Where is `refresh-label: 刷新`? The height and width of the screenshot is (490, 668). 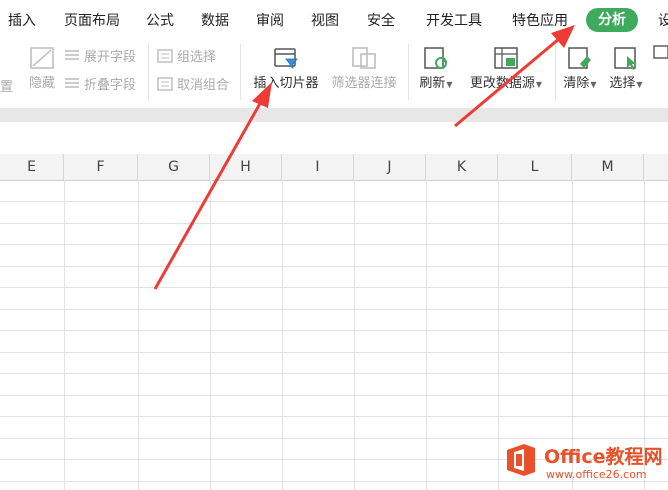 refresh-label: 刷新 is located at coordinates (432, 83).